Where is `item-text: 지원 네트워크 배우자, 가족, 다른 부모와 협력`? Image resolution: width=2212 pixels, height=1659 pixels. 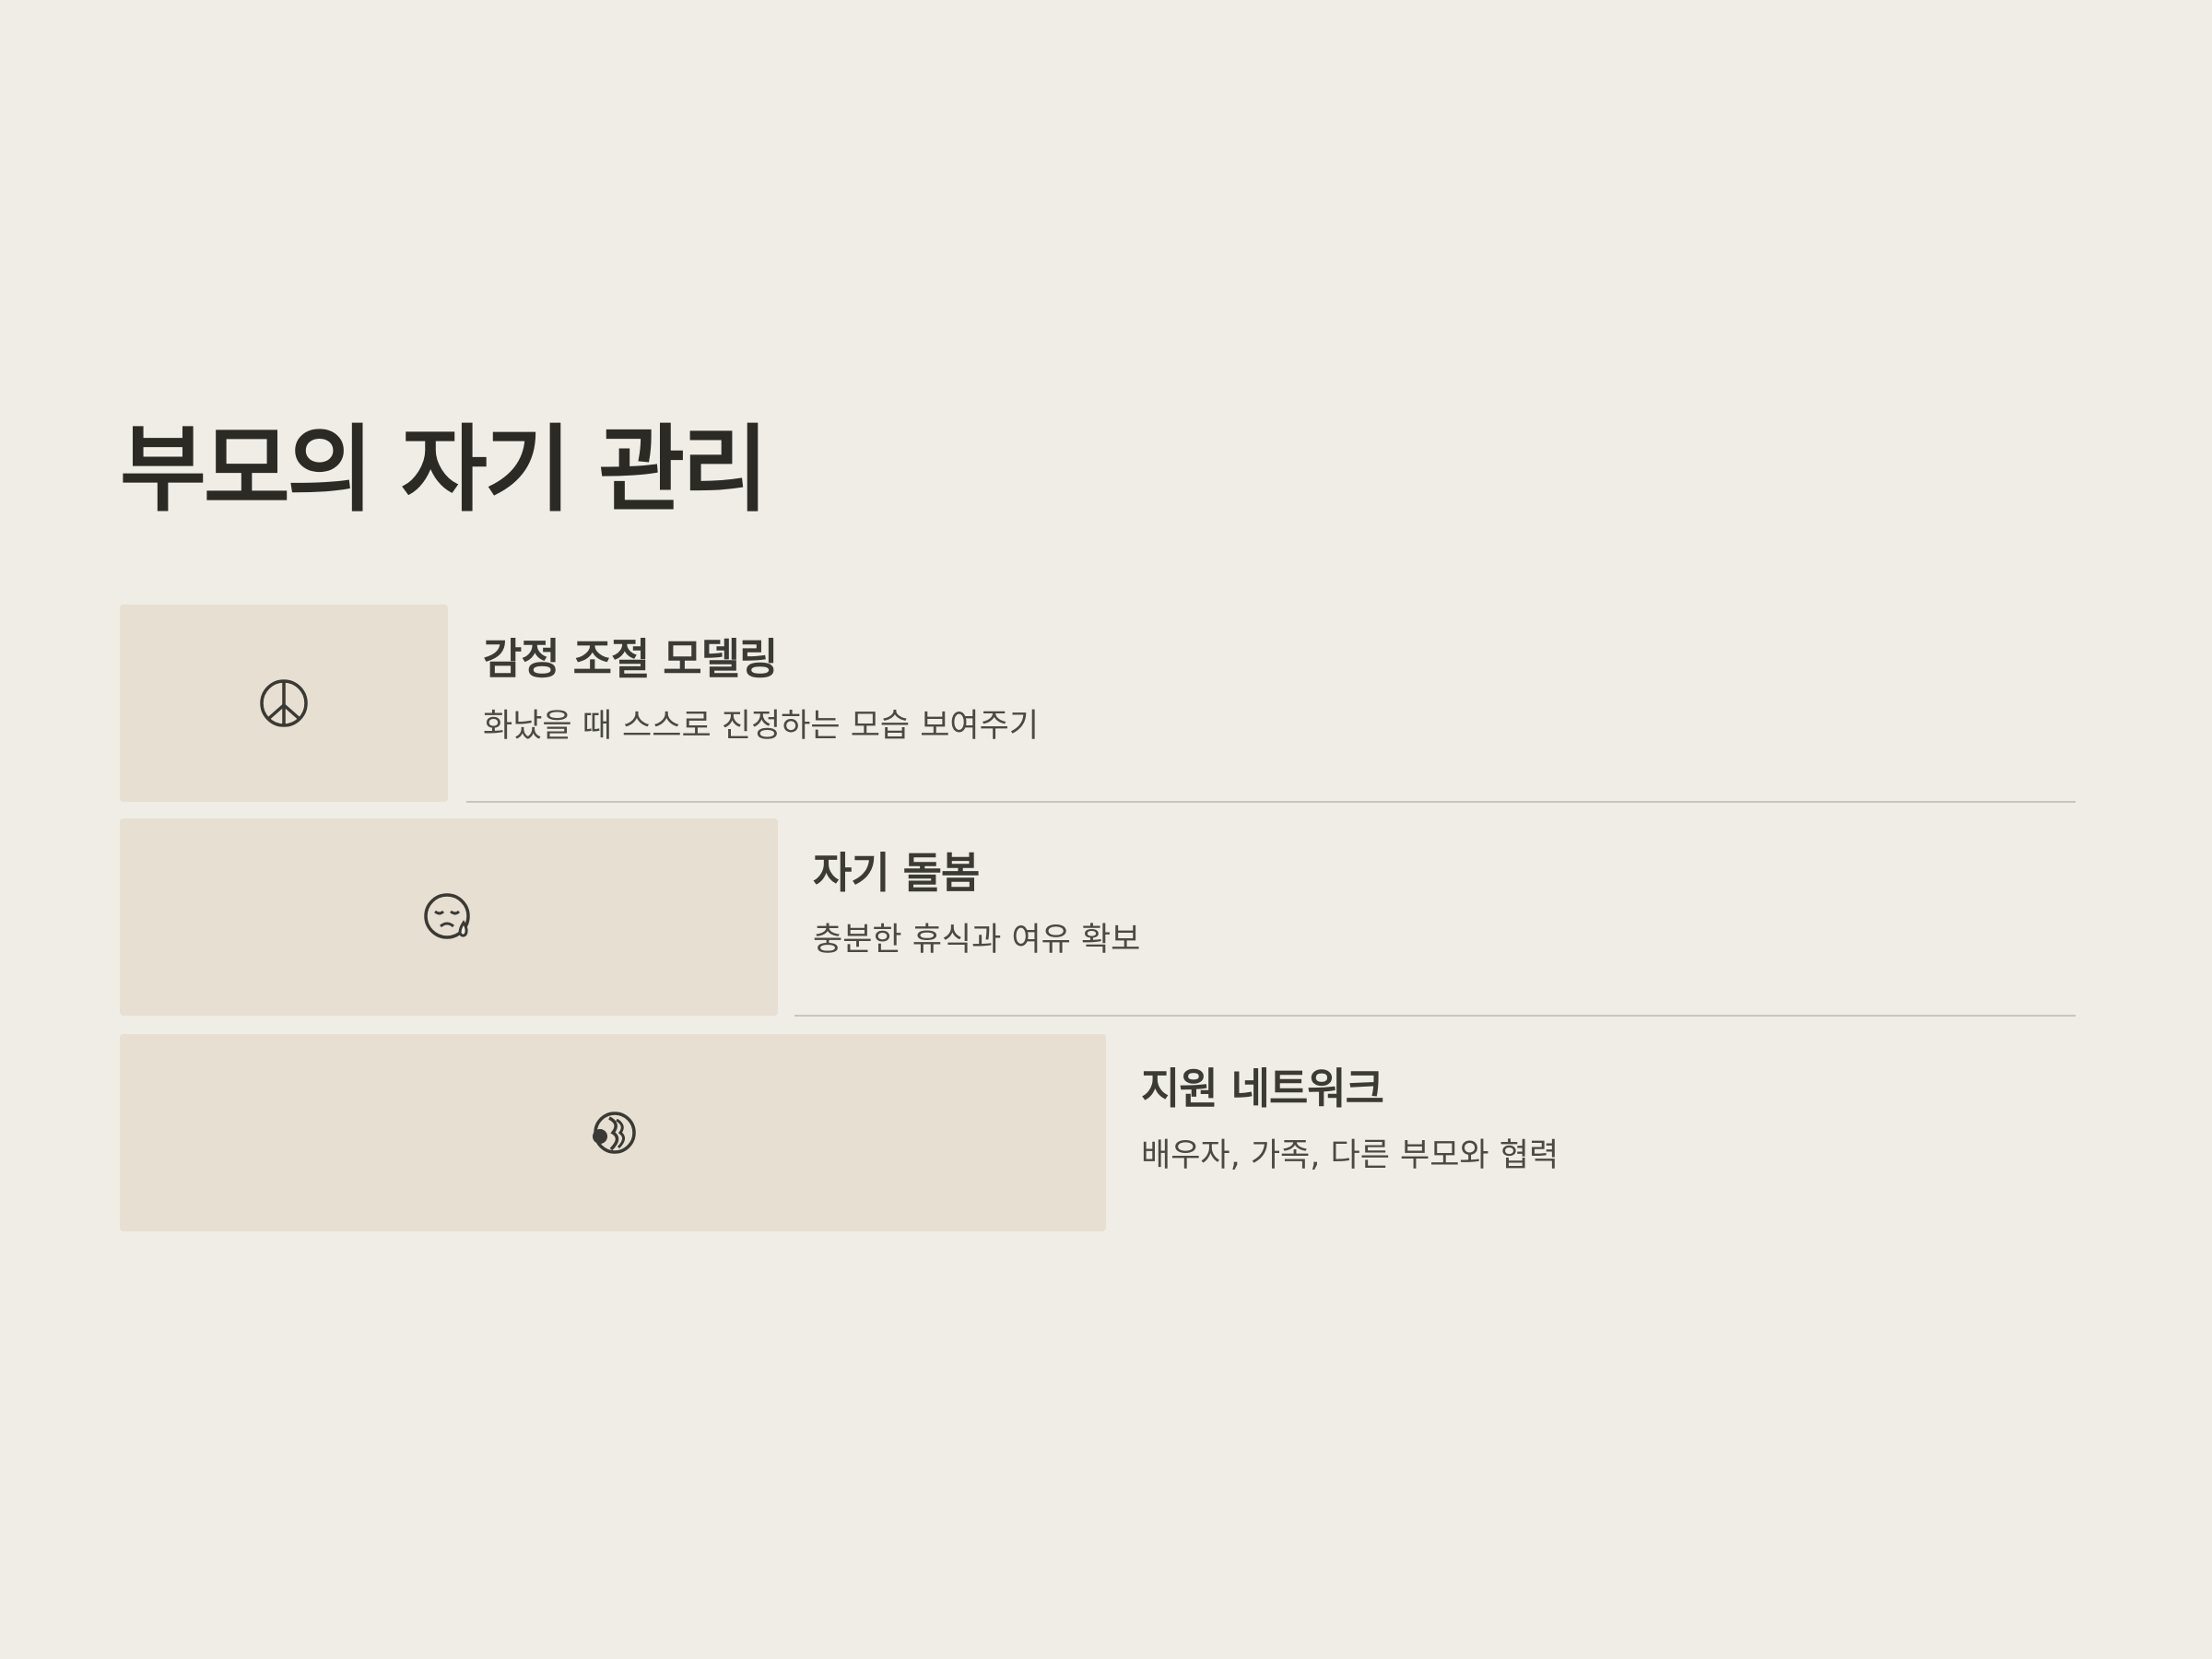
item-text: 지원 네트워크 배우자, 가족, 다른 부모와 협력 is located at coordinates (1350, 1119).